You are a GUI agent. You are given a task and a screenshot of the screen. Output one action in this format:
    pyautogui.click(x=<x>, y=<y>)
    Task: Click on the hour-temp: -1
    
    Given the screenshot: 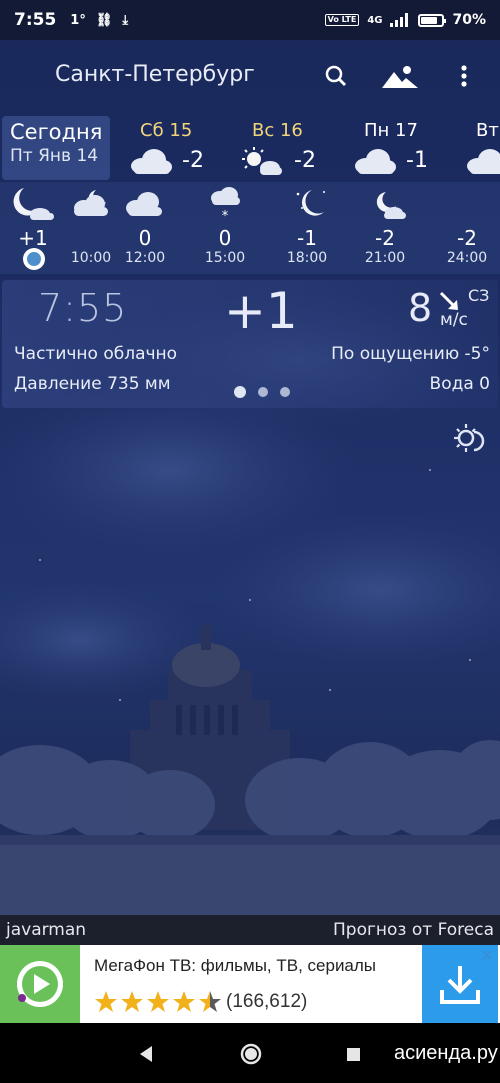 What is the action you would take?
    pyautogui.click(x=307, y=238)
    